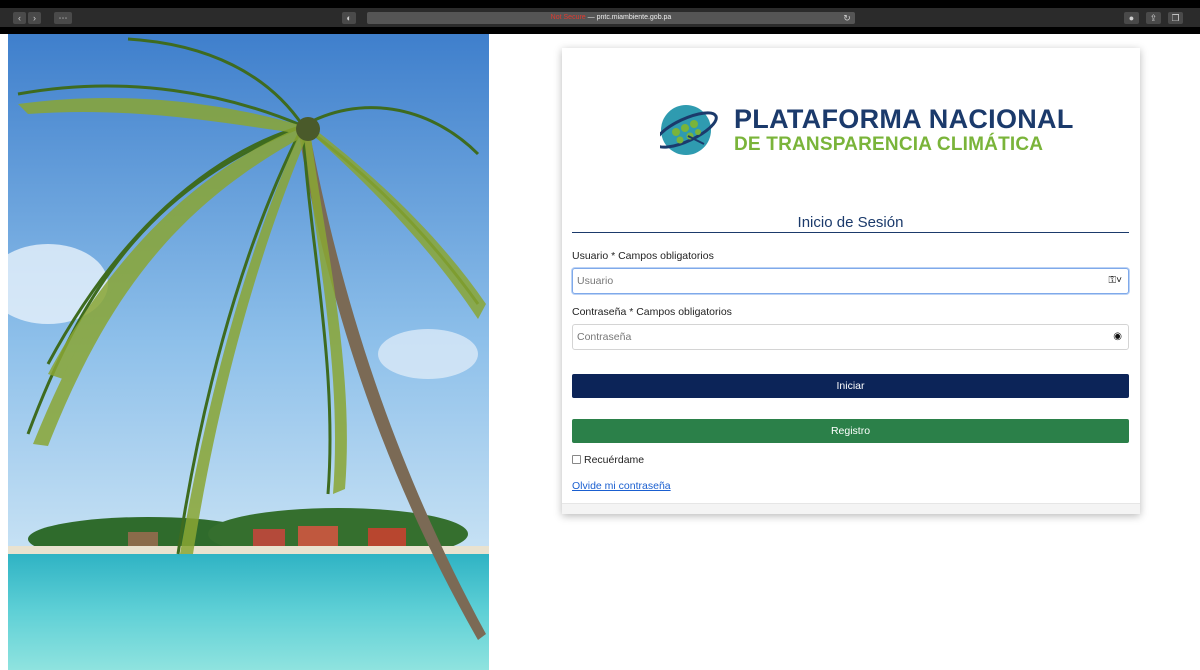 The height and width of the screenshot is (670, 1200). Describe the element at coordinates (1117, 336) in the screenshot. I see `eye-icon: ◉` at that location.